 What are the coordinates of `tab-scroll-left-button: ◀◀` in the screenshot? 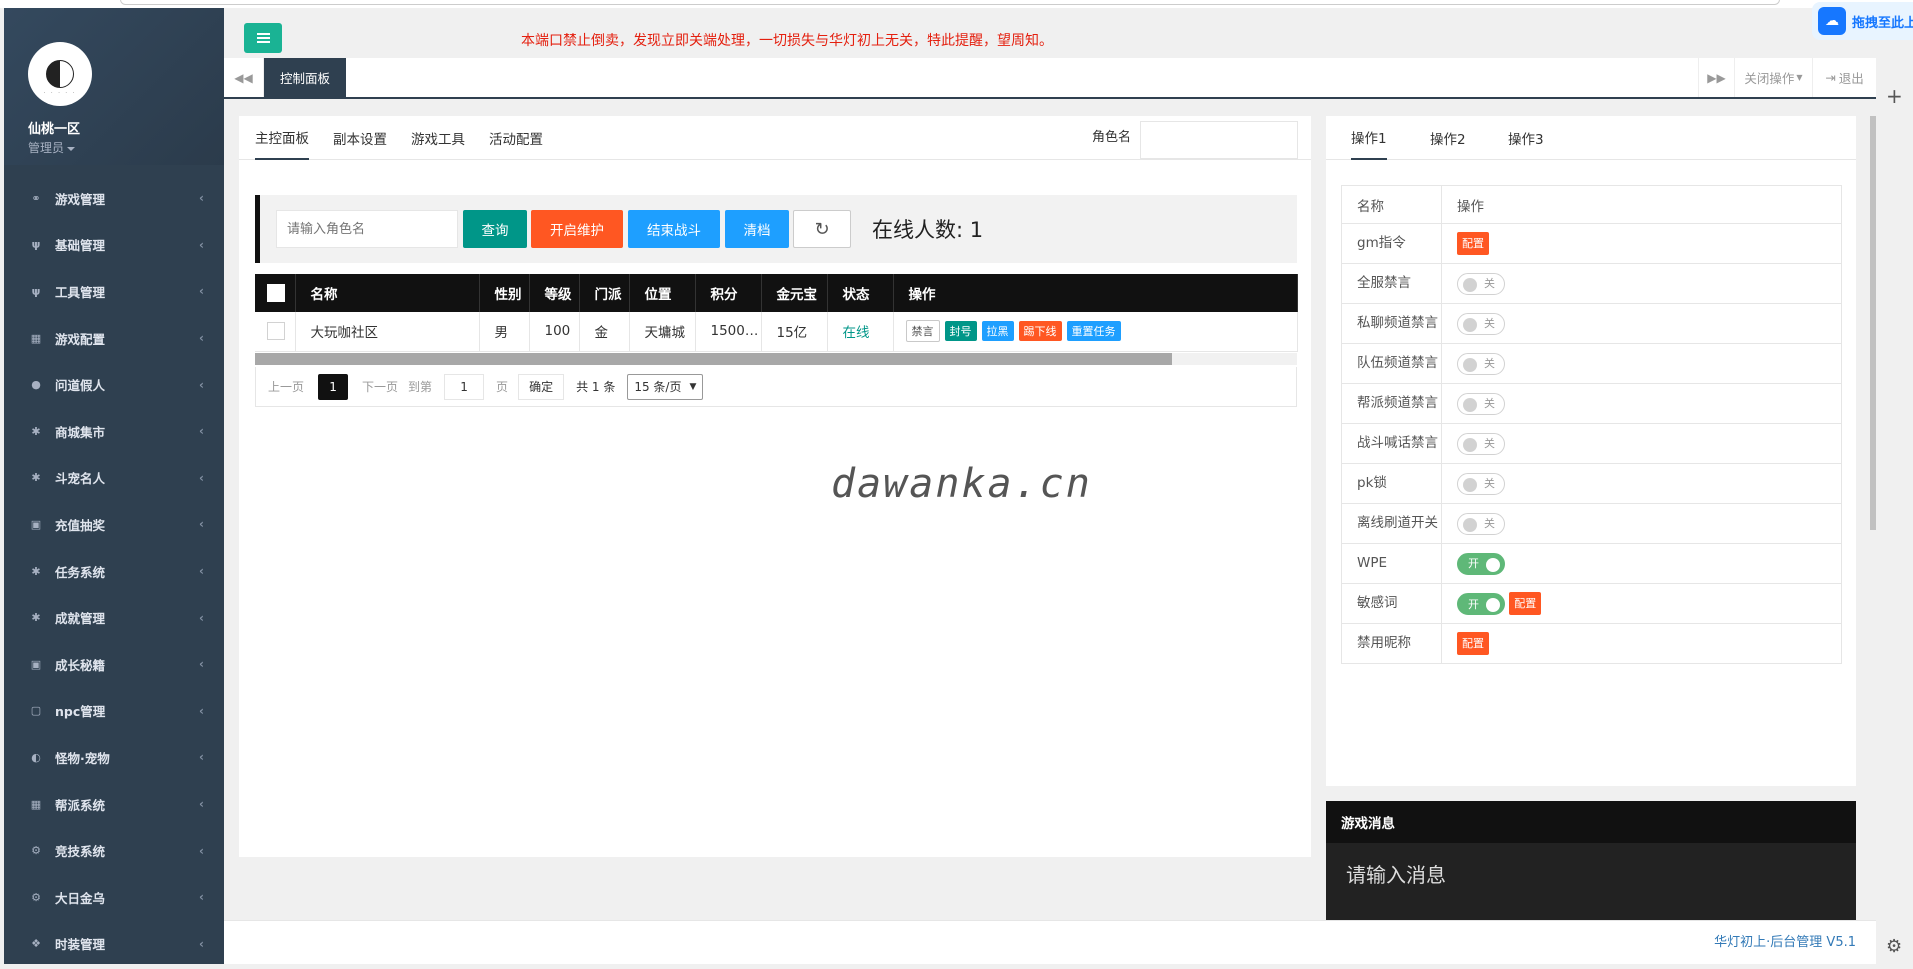 It's located at (244, 77).